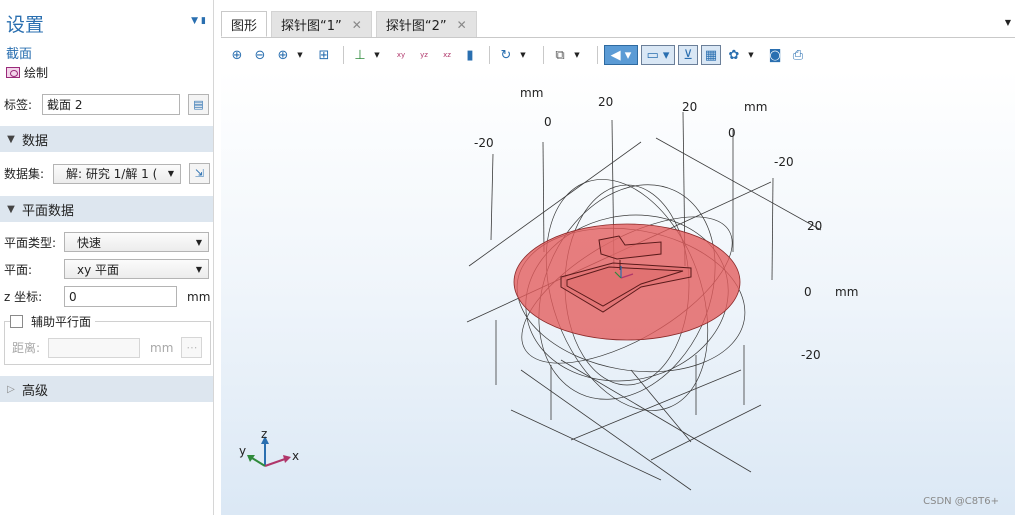 This screenshot has height=515, width=1015. What do you see at coordinates (23, 297) in the screenshot?
I see `z-coord-label: z 坐标:` at bounding box center [23, 297].